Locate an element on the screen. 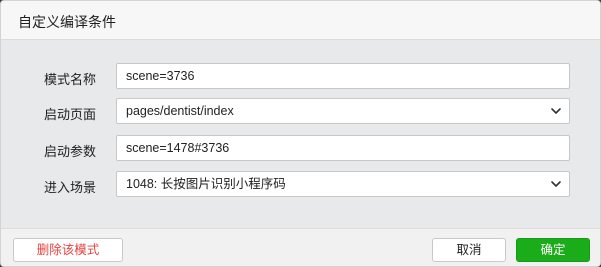 The height and width of the screenshot is (267, 601). start-params-row: 启动参数 is located at coordinates (300, 149).